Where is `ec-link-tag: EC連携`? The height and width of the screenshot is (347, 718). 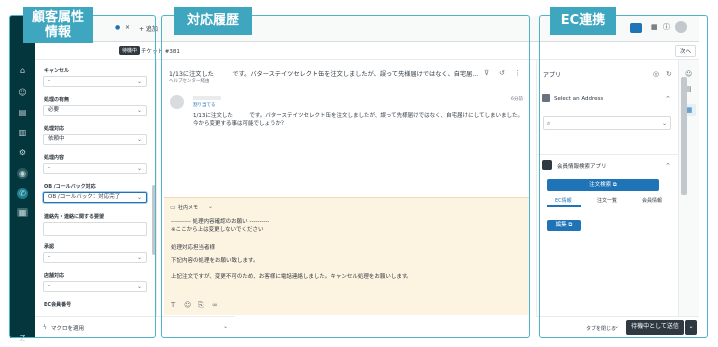
ec-link-tag: EC連携 is located at coordinates (583, 21).